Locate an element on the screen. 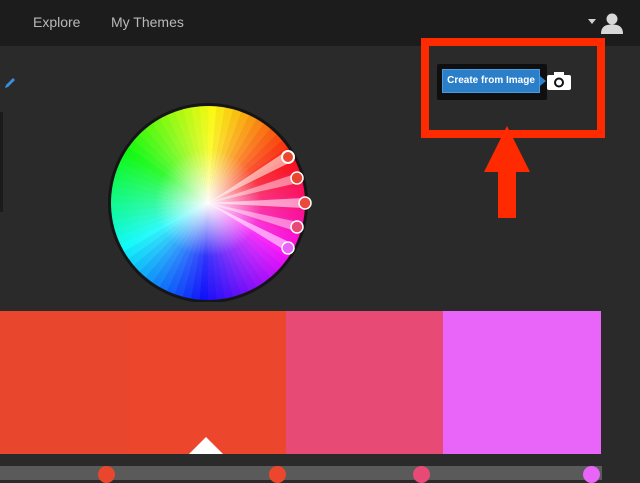  account-menu-caret-icon is located at coordinates (592, 21).